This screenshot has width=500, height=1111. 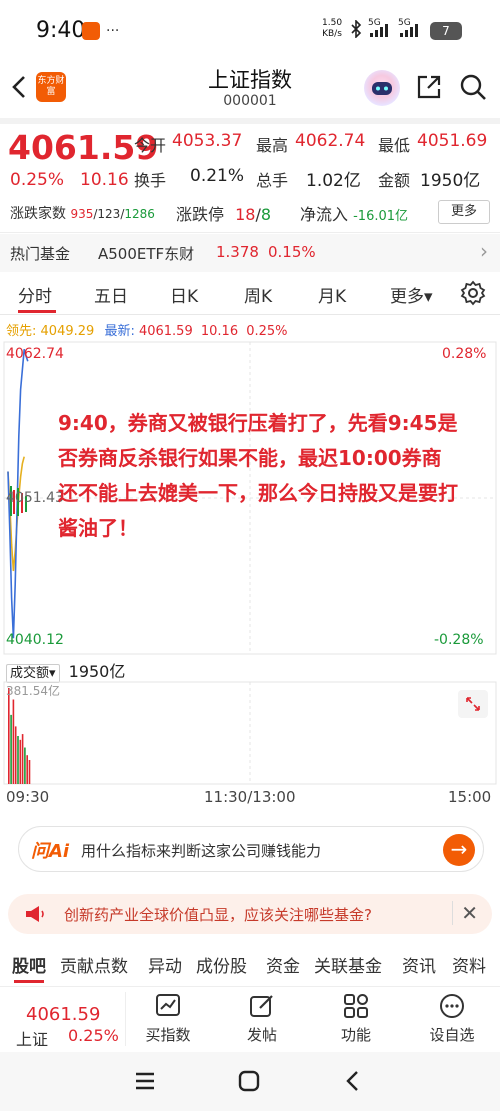 I want to click on tab-constituents: 成份股, so click(x=221, y=964).